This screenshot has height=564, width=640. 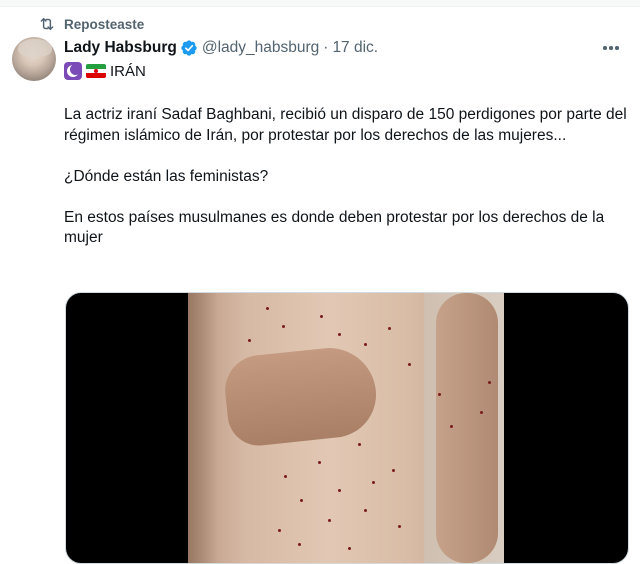 I want to click on author-display-name: Lady Habsburg, so click(x=120, y=48).